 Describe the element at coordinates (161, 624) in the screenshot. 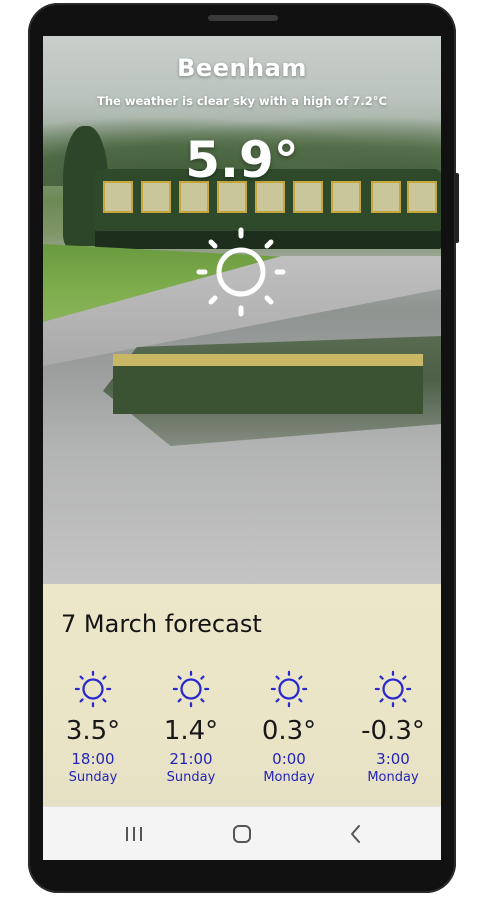

I see `forecast-title: 7 March forecast` at that location.